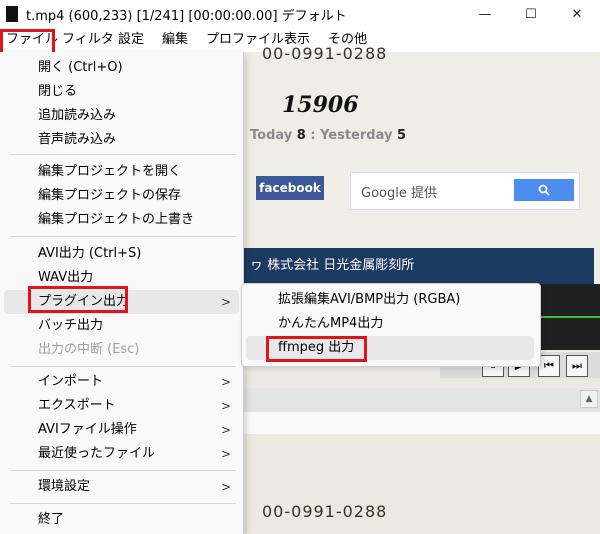 The height and width of the screenshot is (534, 600). I want to click on menu-item-exit: 終了, so click(121, 520).